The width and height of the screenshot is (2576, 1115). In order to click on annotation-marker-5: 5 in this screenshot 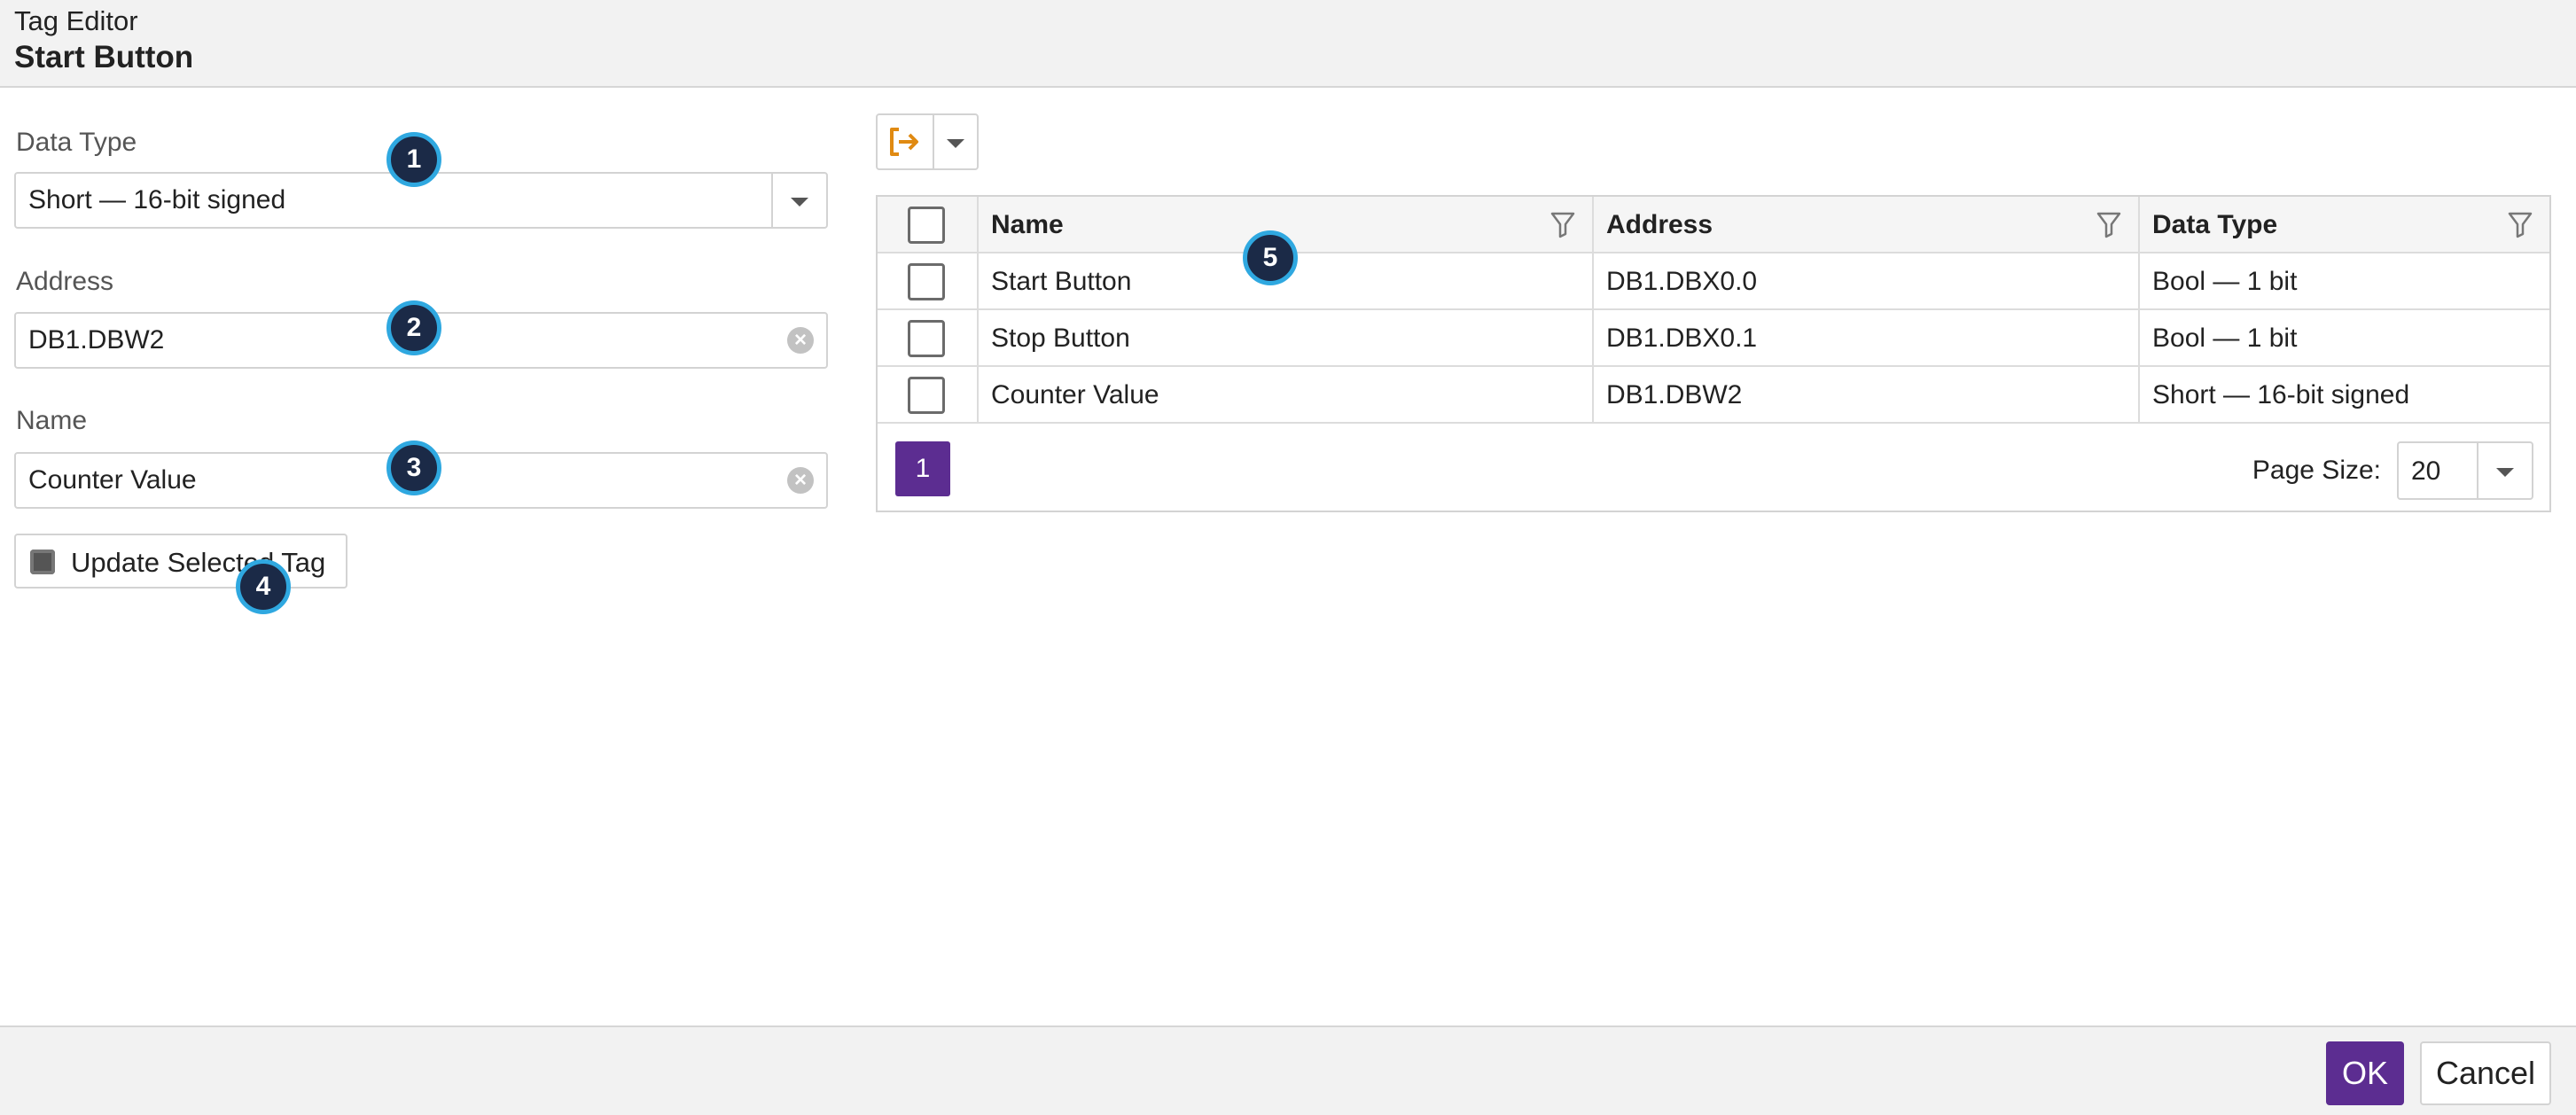, I will do `click(1270, 257)`.